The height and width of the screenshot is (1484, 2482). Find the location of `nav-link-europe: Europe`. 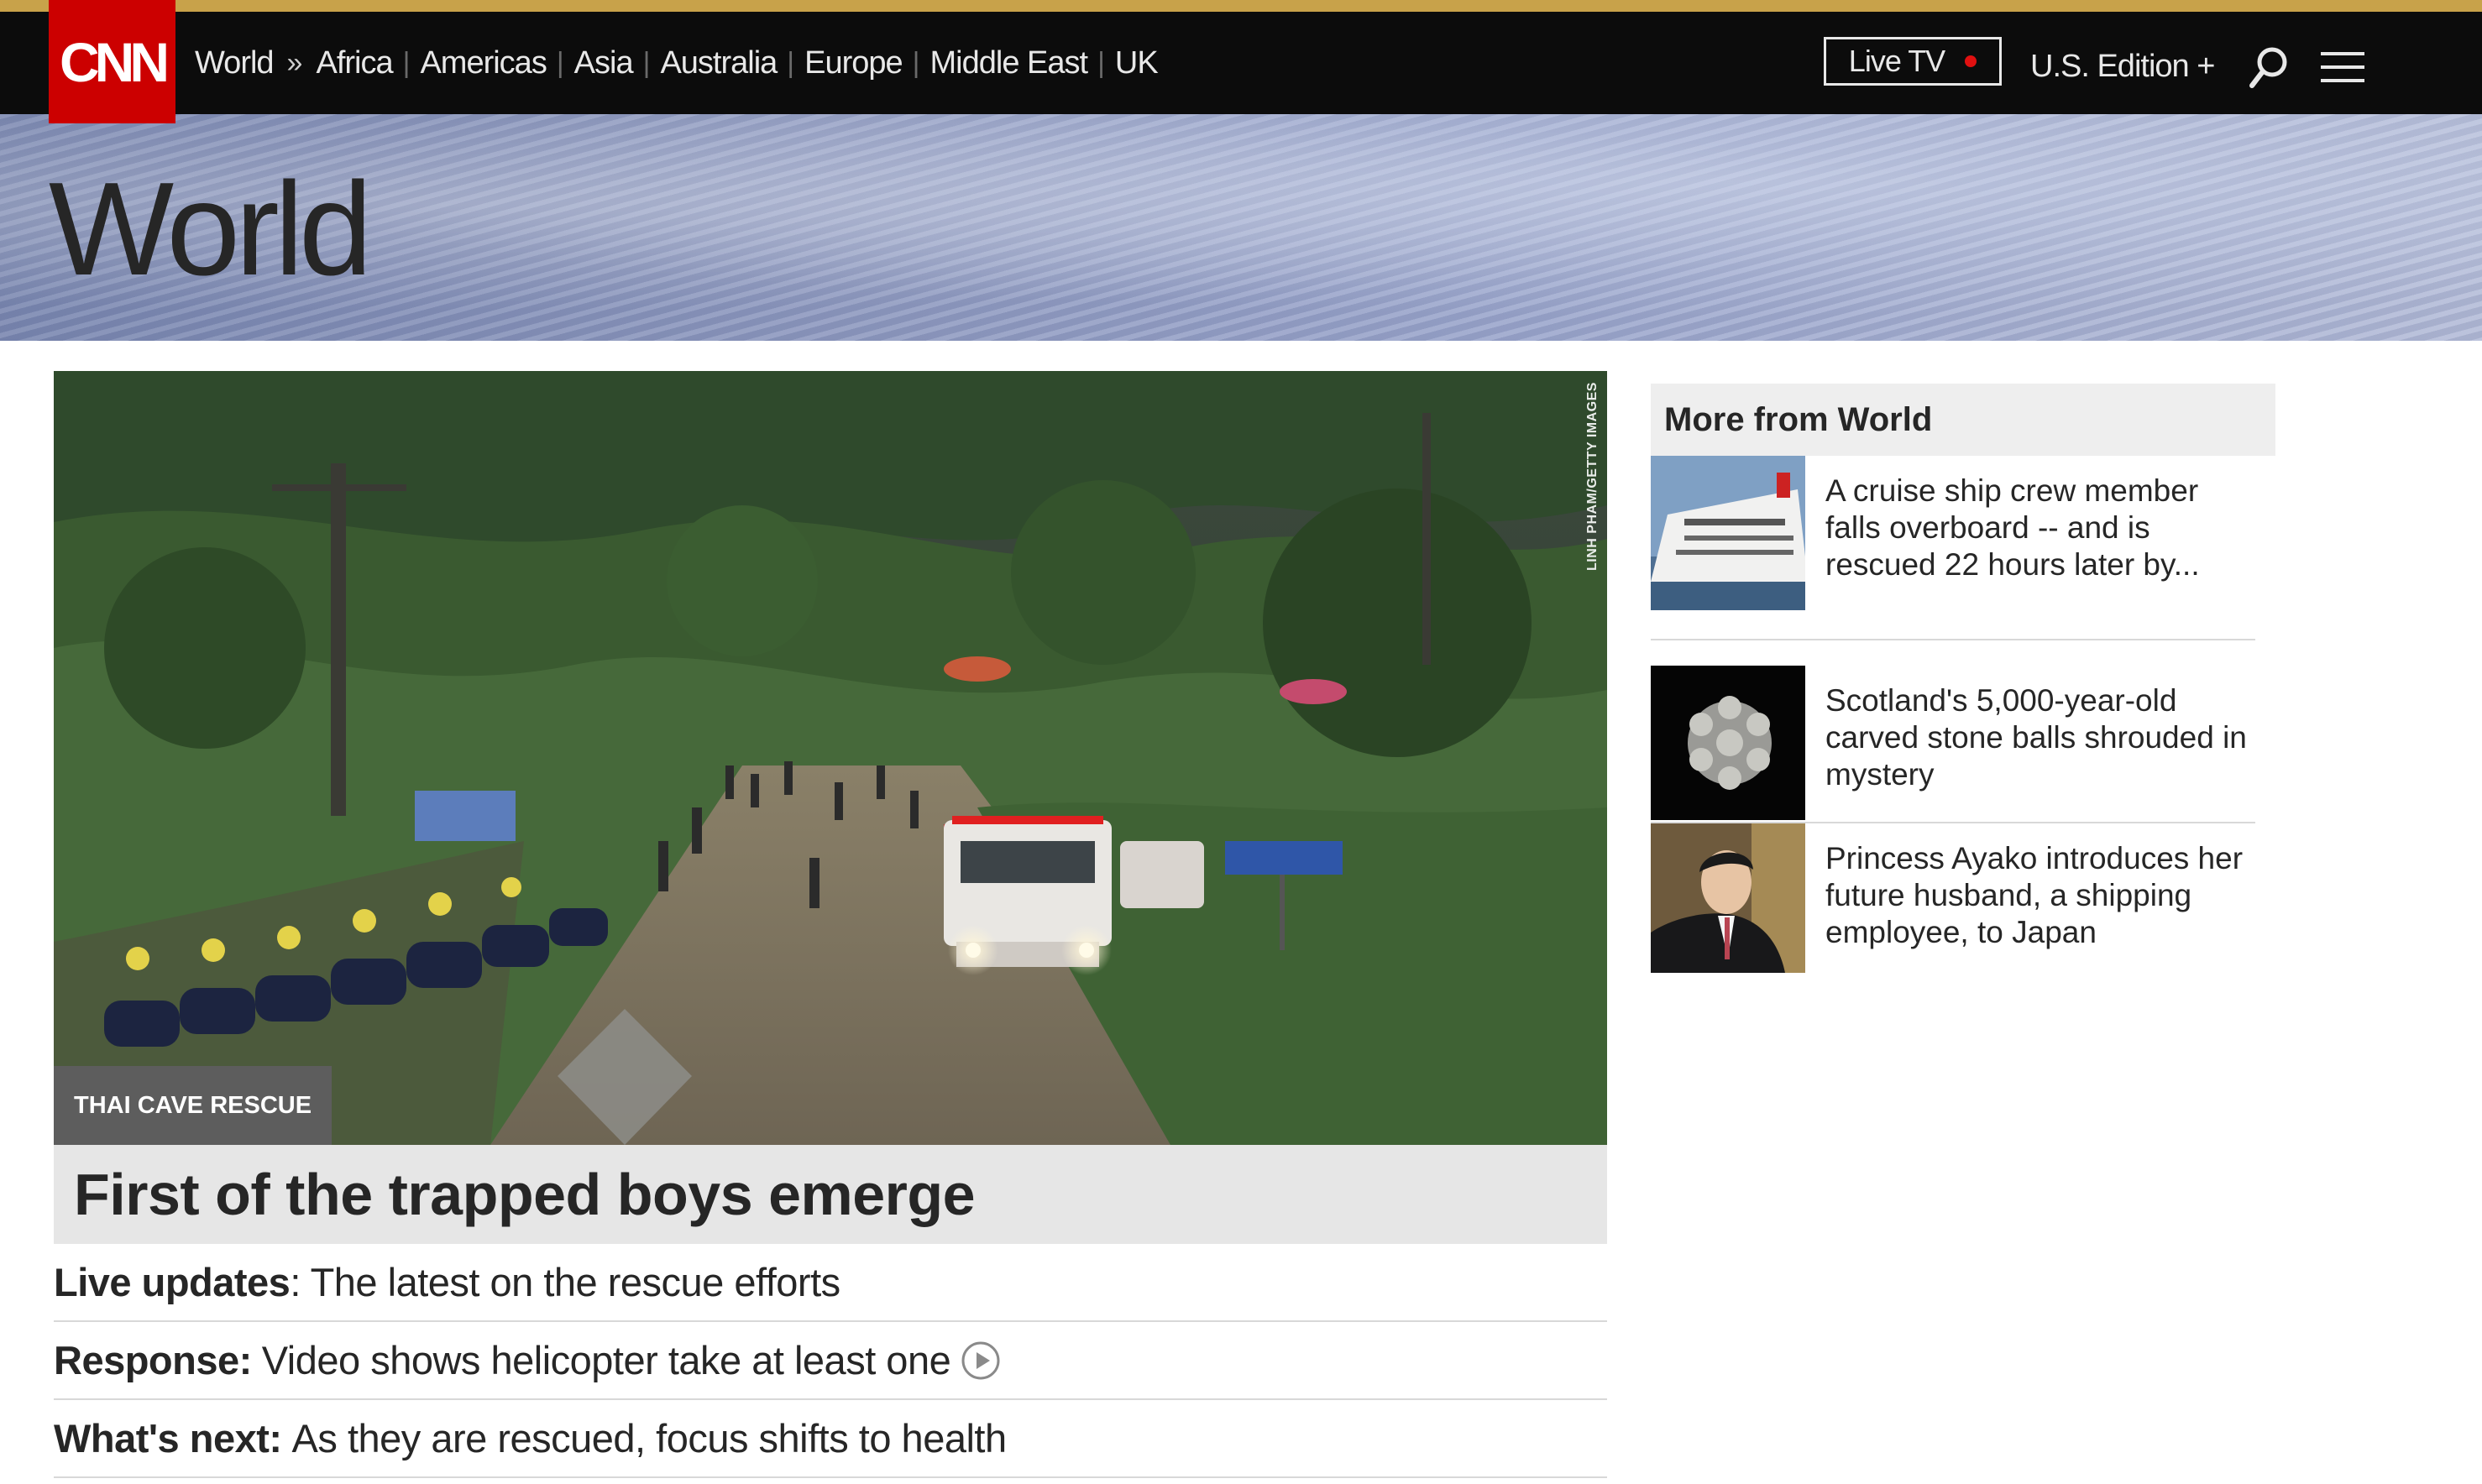

nav-link-europe: Europe is located at coordinates (853, 63).